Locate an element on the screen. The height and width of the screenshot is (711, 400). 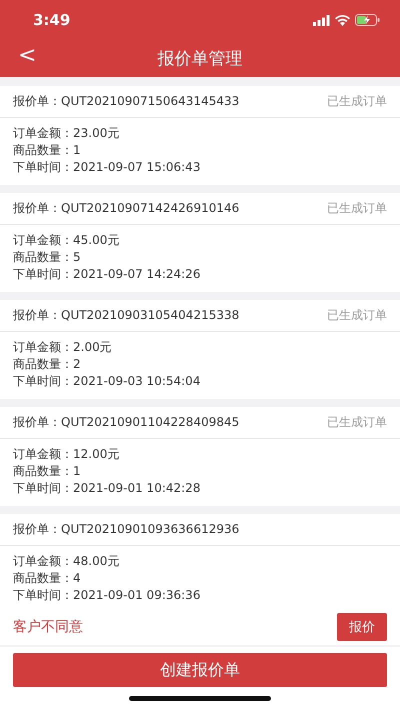
quote-detail: 下单时间：2021-09-01 09:36:36 is located at coordinates (107, 595).